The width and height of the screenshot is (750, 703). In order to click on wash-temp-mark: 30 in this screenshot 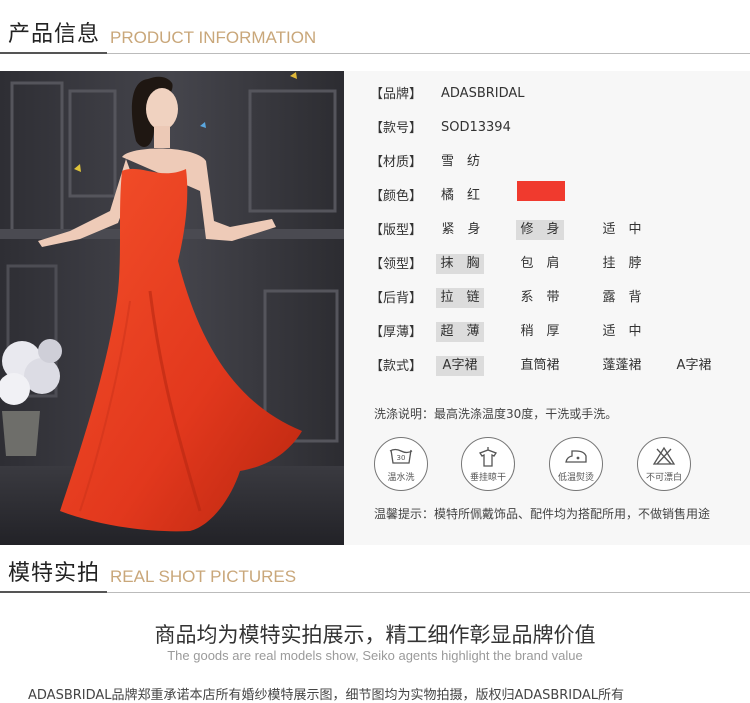, I will do `click(401, 458)`.